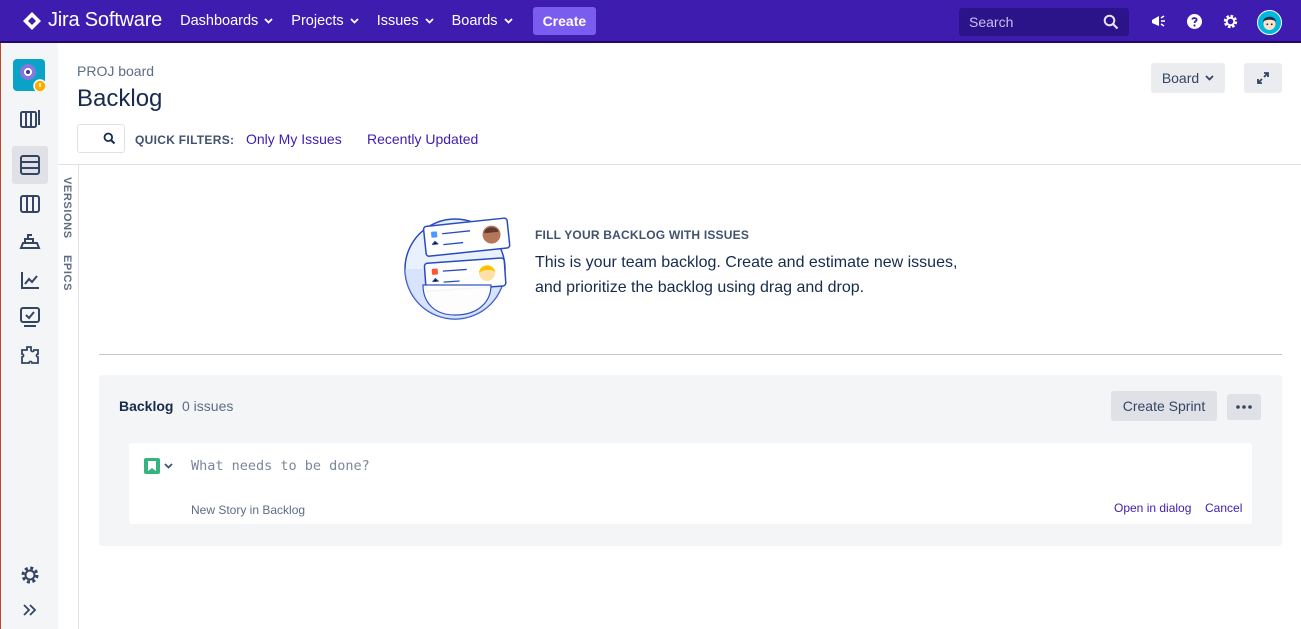 The width and height of the screenshot is (1301, 629). Describe the element at coordinates (1223, 508) in the screenshot. I see `cancel-link: Cancel` at that location.